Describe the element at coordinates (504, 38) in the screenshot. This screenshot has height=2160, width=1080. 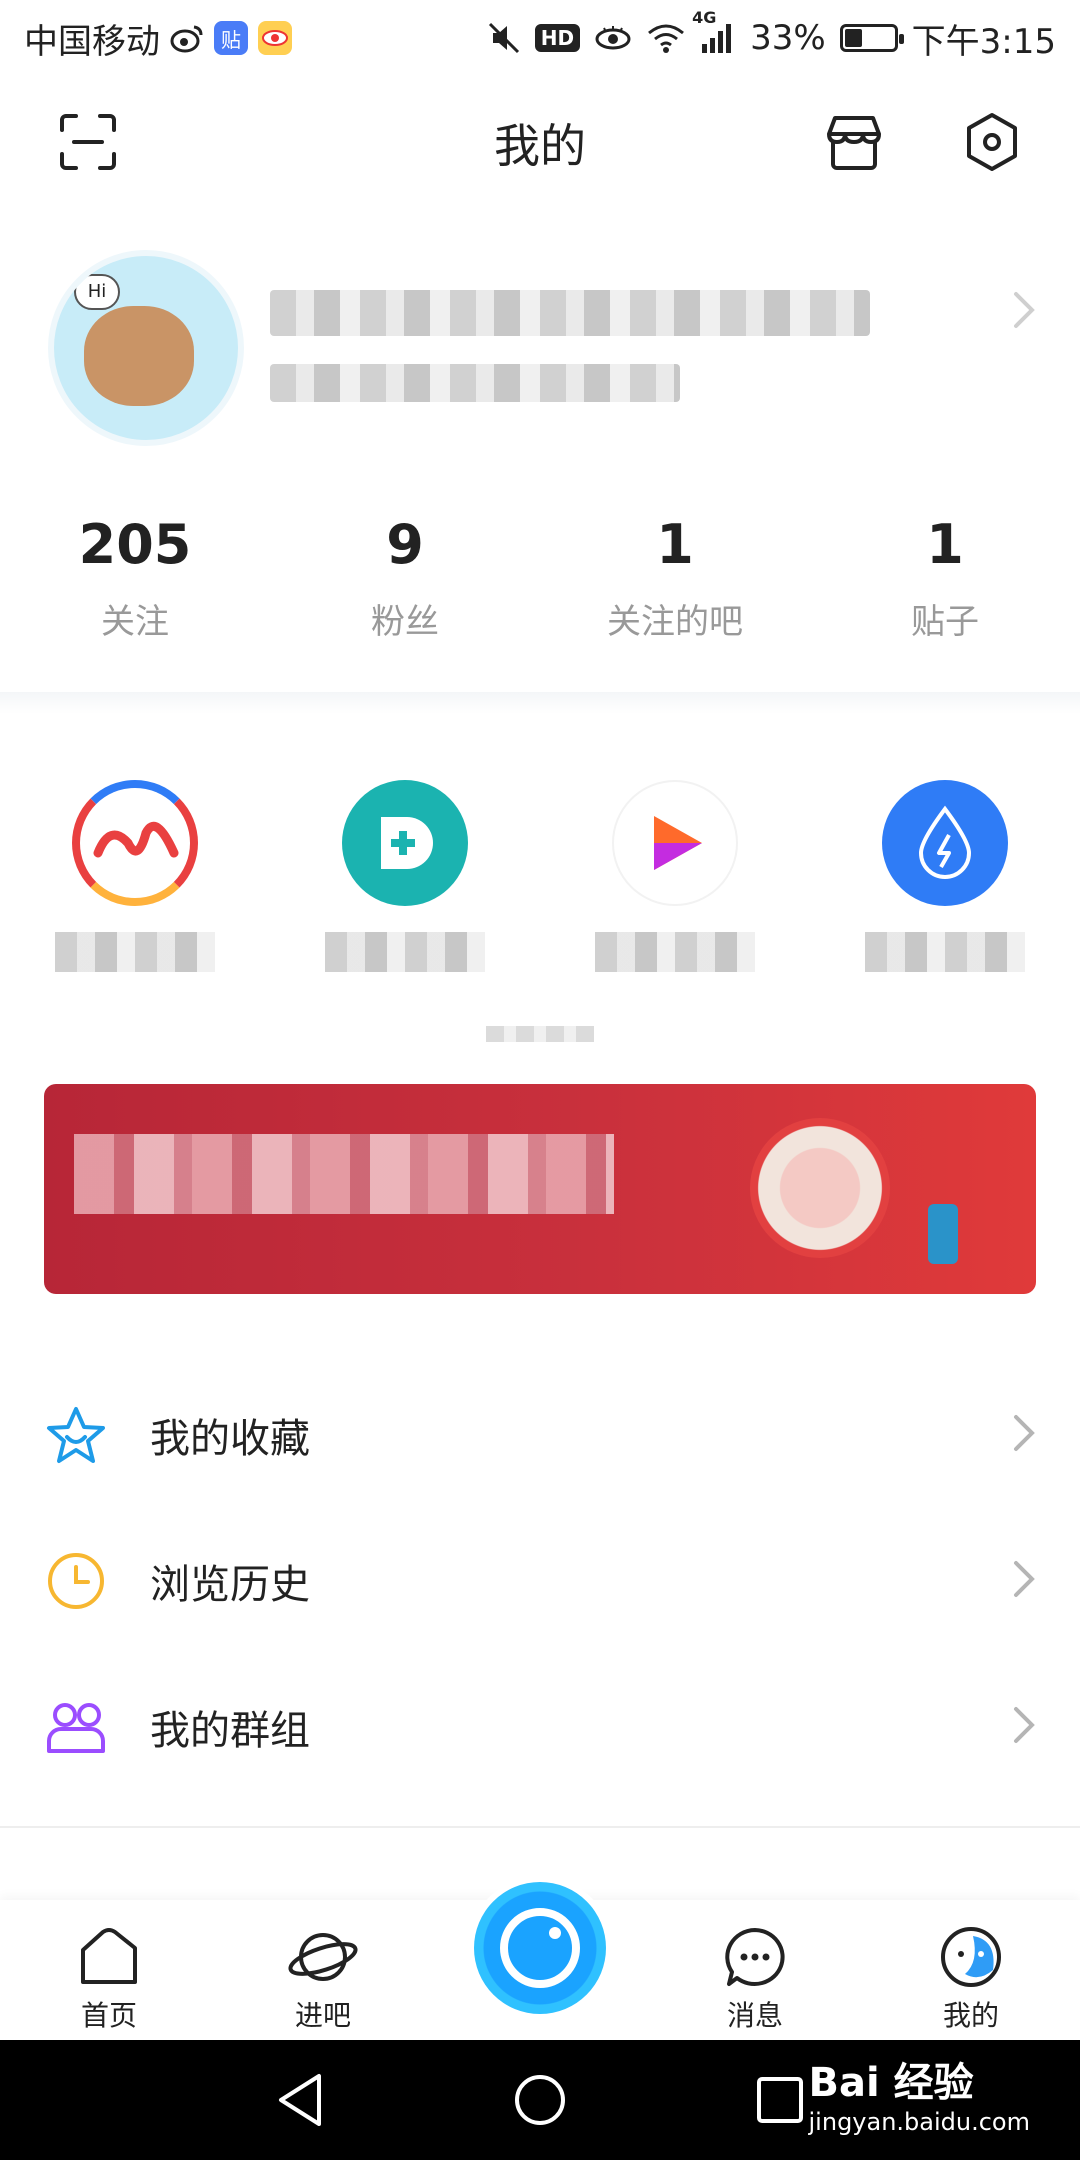
I see `mute-icon` at that location.